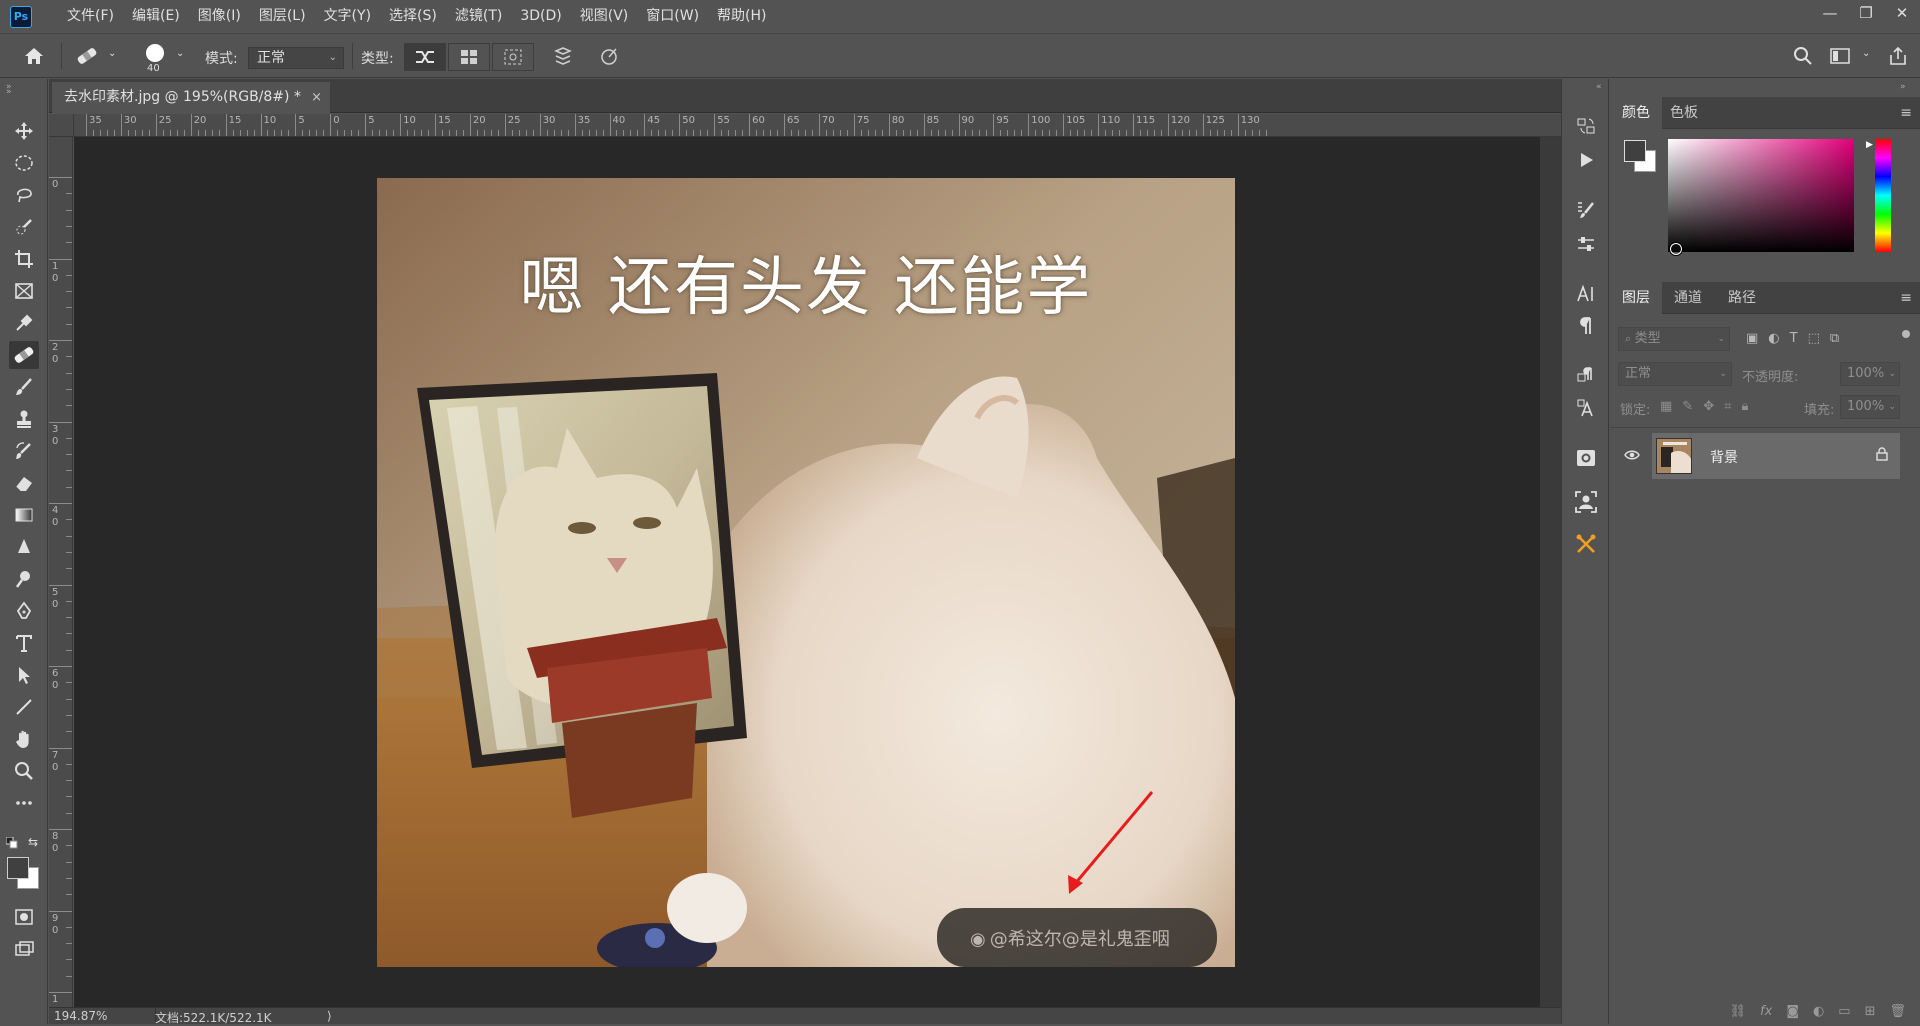  Describe the element at coordinates (24, 949) in the screenshot. I see `screen-mode-button` at that location.